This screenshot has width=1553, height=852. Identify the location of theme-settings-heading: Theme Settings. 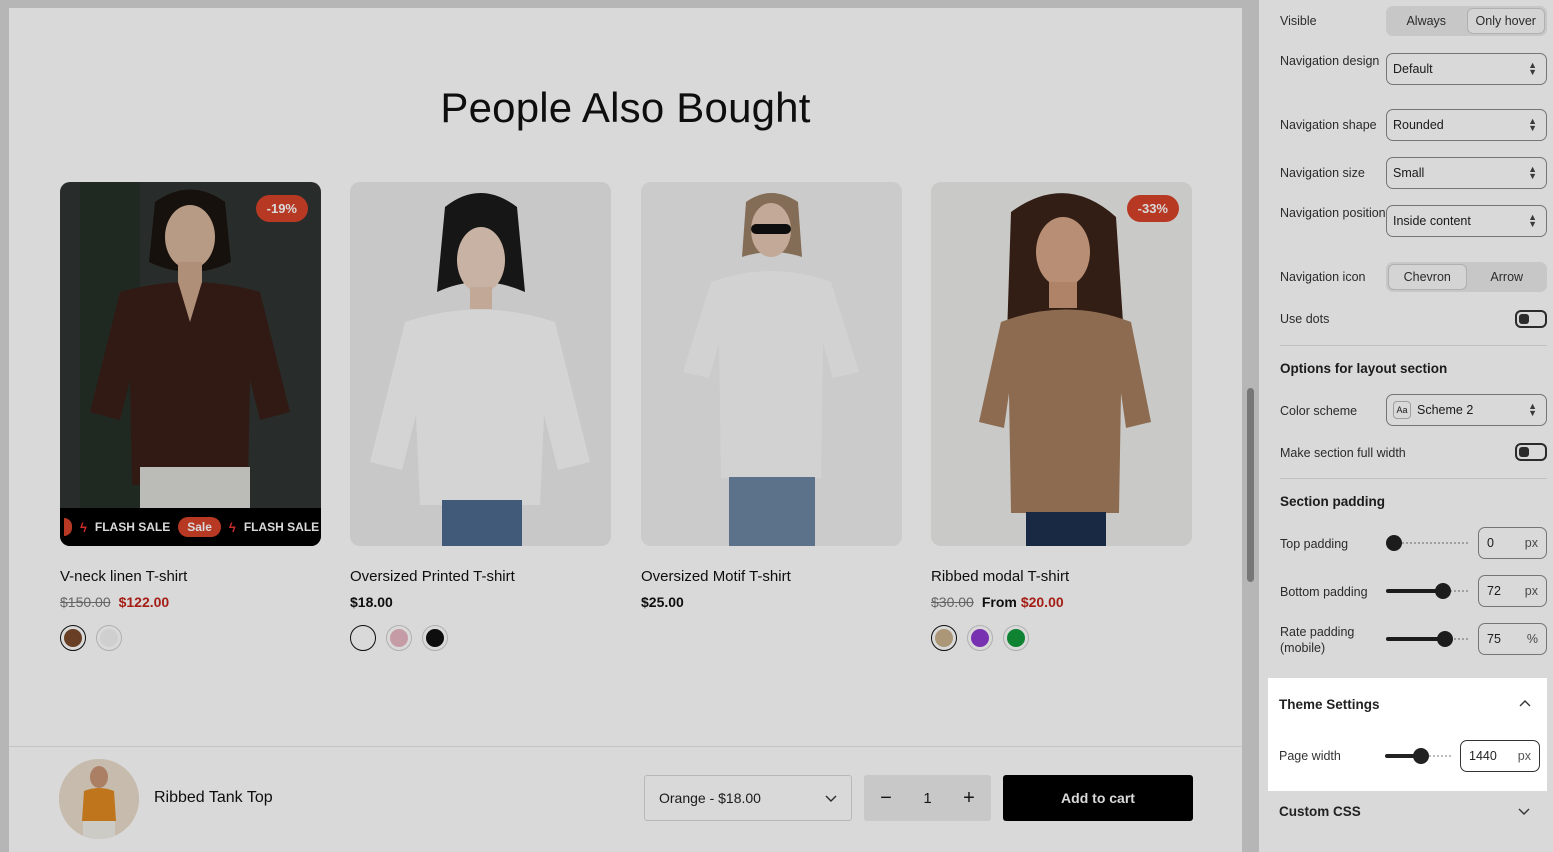
(1329, 704).